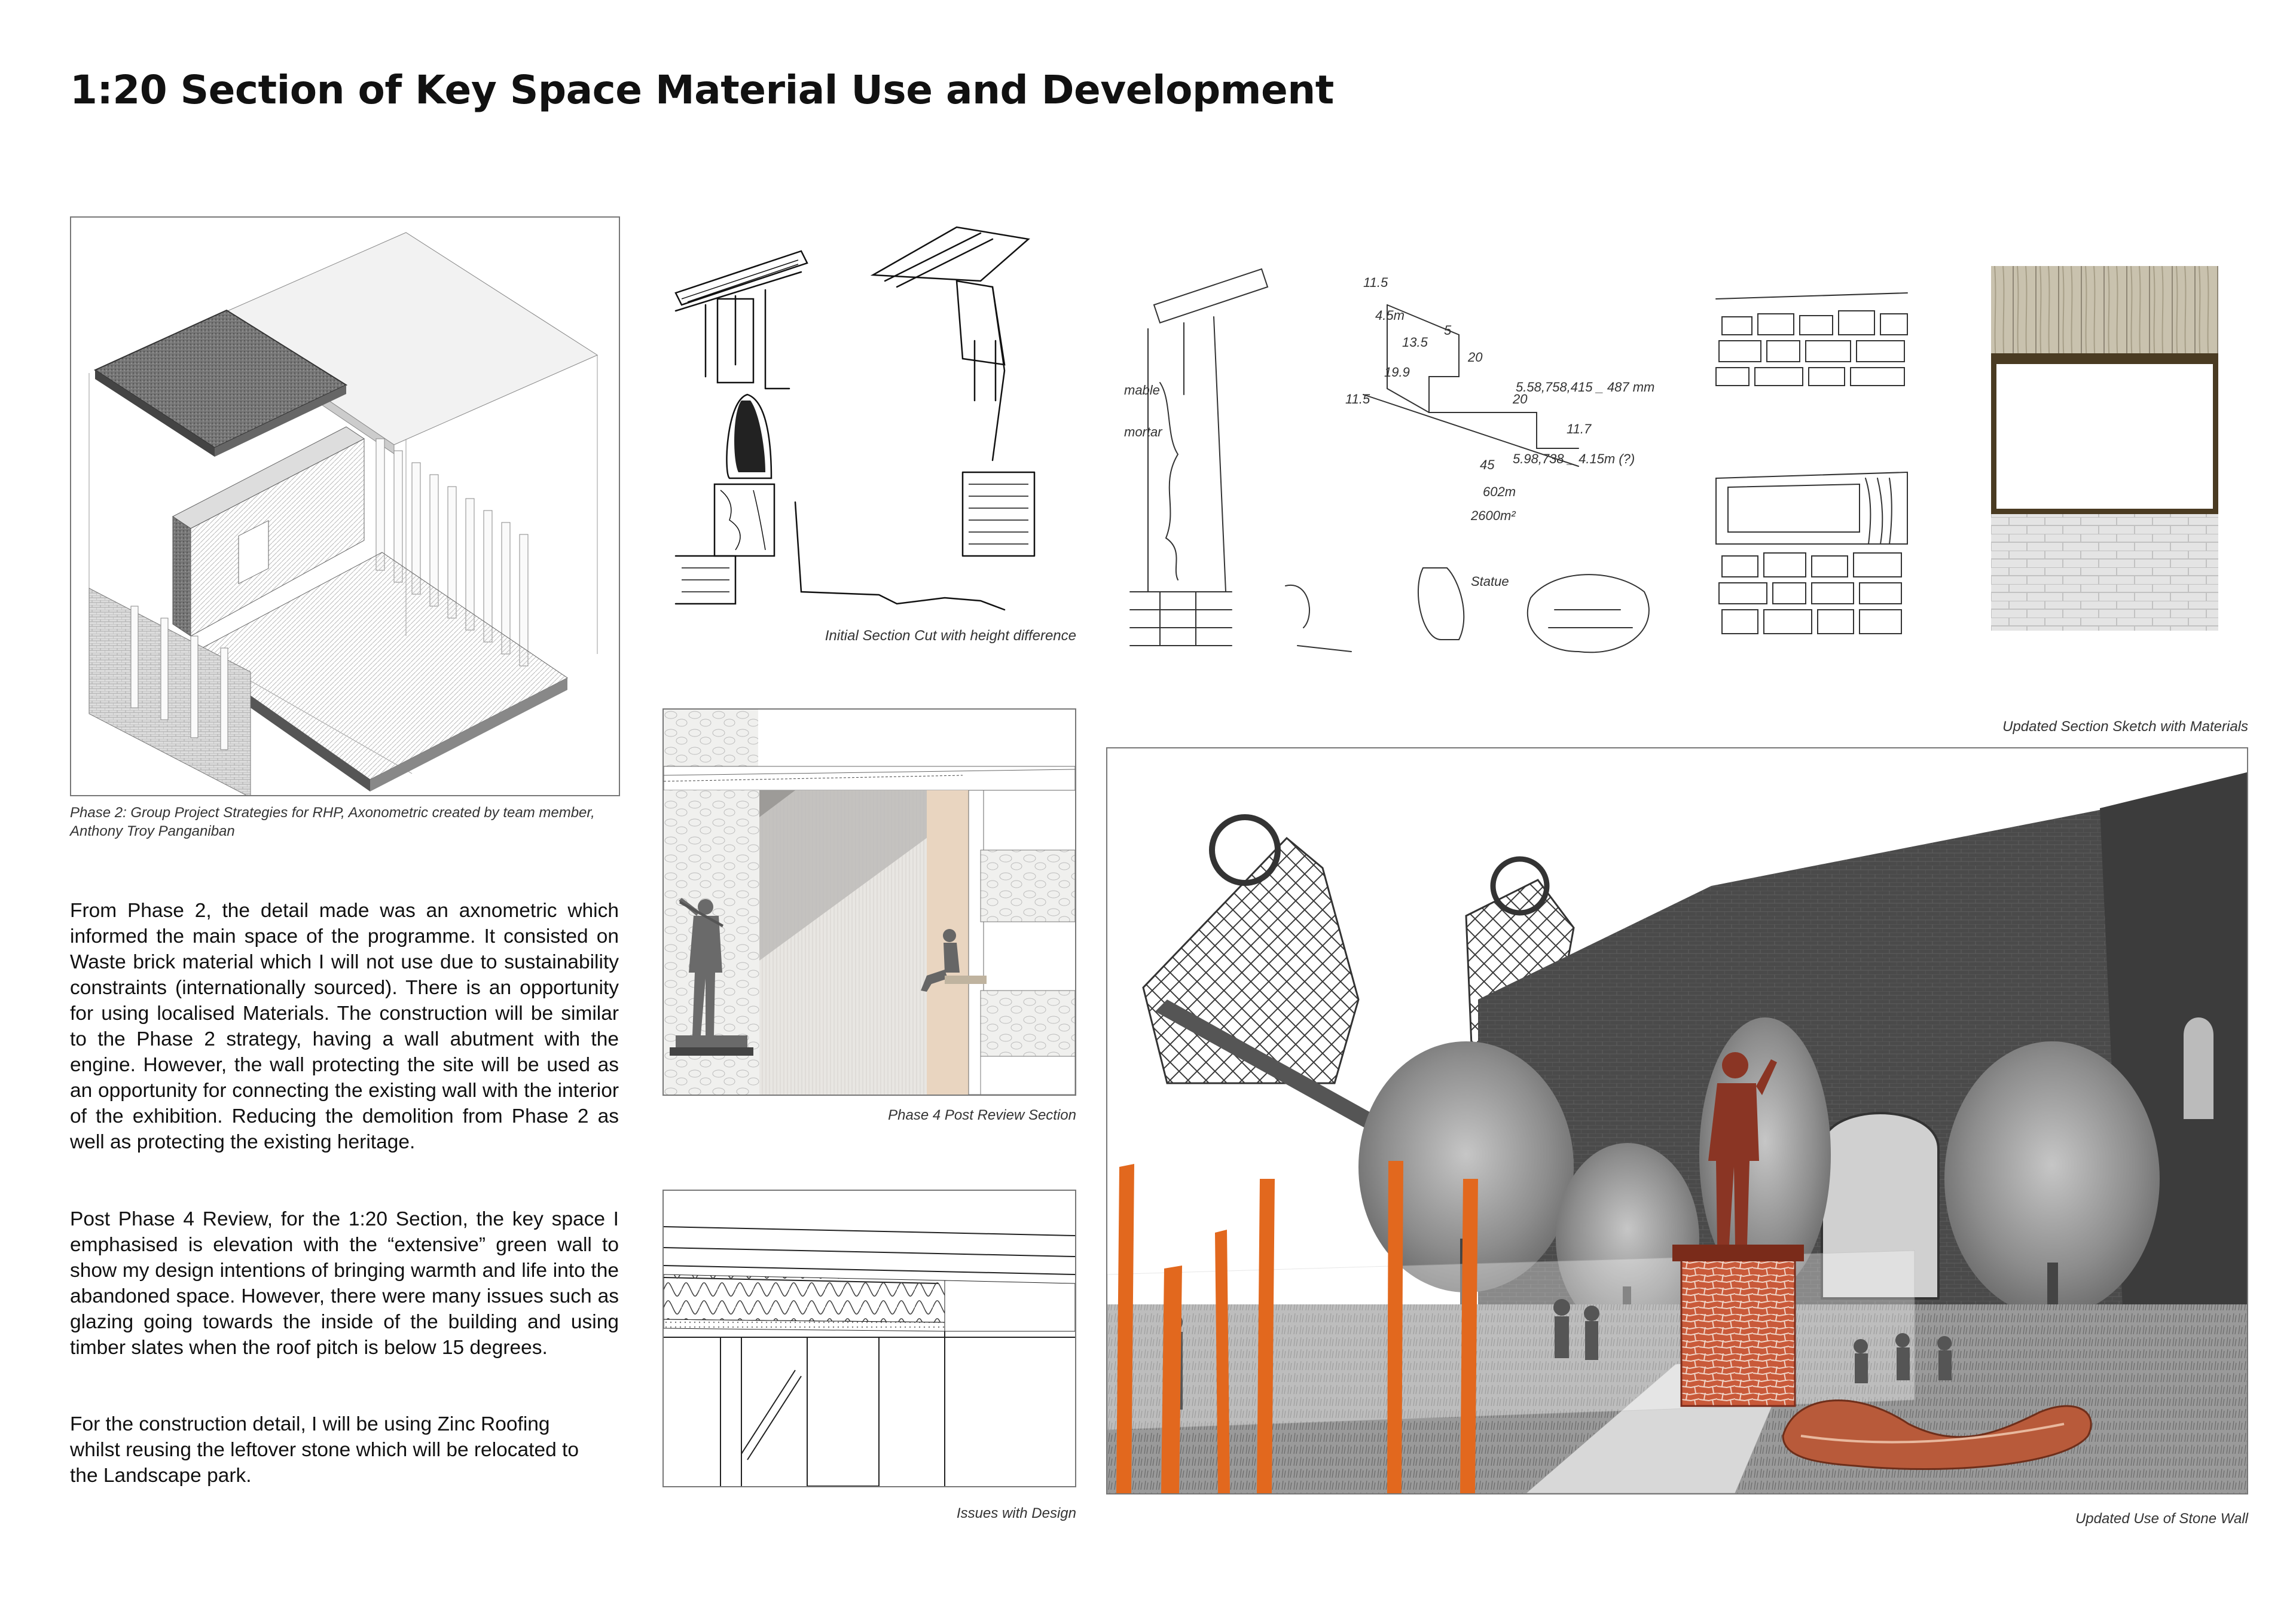 This screenshot has height=1623, width=2296. I want to click on sketch-note-9: 5.58,758,415 _ 487 mm, so click(1585, 387).